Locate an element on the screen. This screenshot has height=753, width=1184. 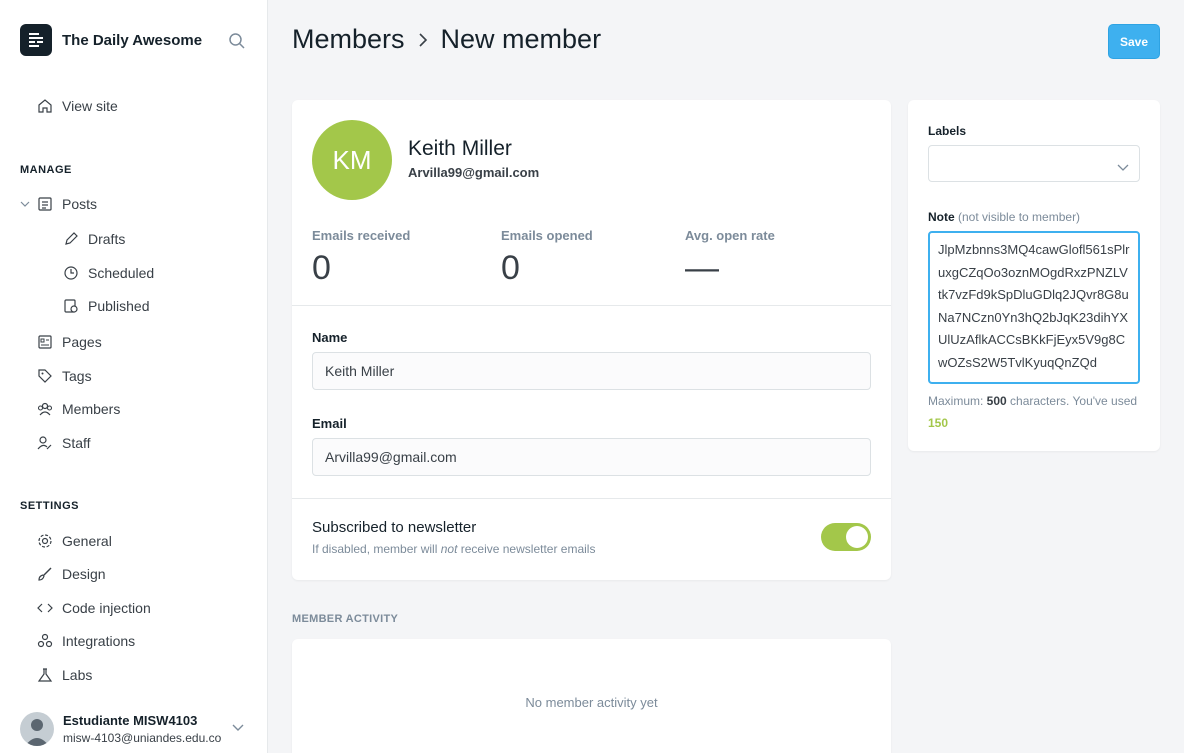
nav-drafts-label: Drafts is located at coordinates (107, 239).